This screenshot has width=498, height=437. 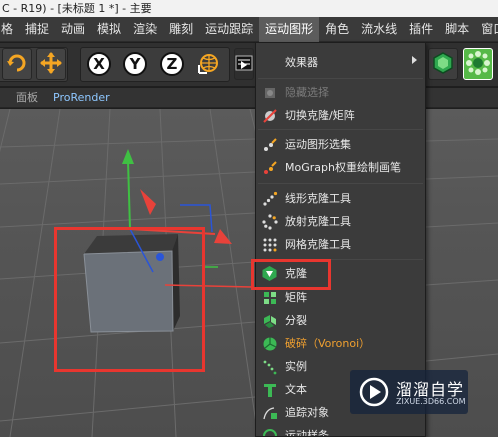 I want to click on instance-icon, so click(x=269, y=366).